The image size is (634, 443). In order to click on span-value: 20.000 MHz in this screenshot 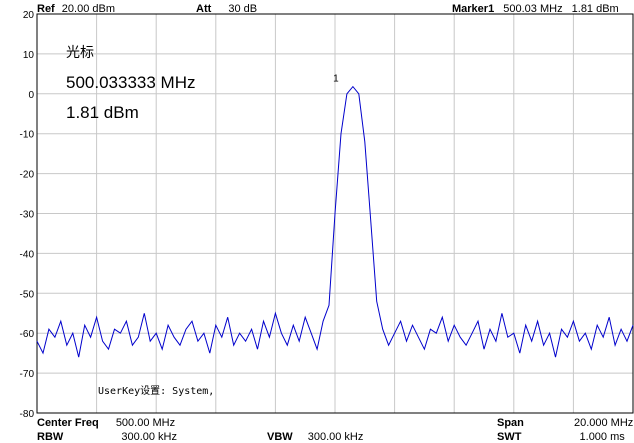, I will do `click(603, 423)`.